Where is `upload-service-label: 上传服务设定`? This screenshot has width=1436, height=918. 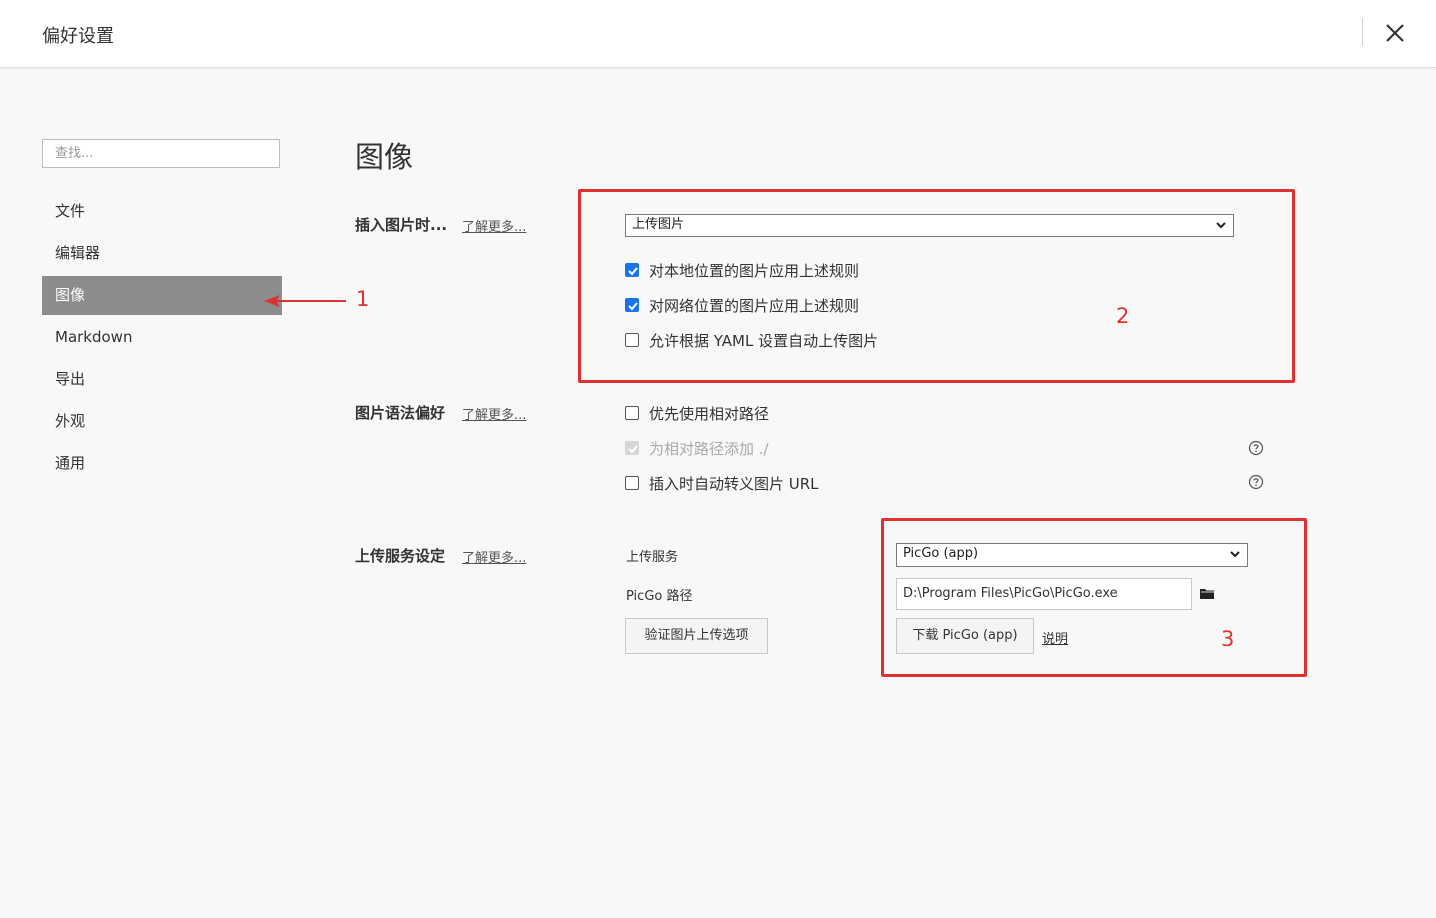
upload-service-label: 上传服务设定 is located at coordinates (400, 556).